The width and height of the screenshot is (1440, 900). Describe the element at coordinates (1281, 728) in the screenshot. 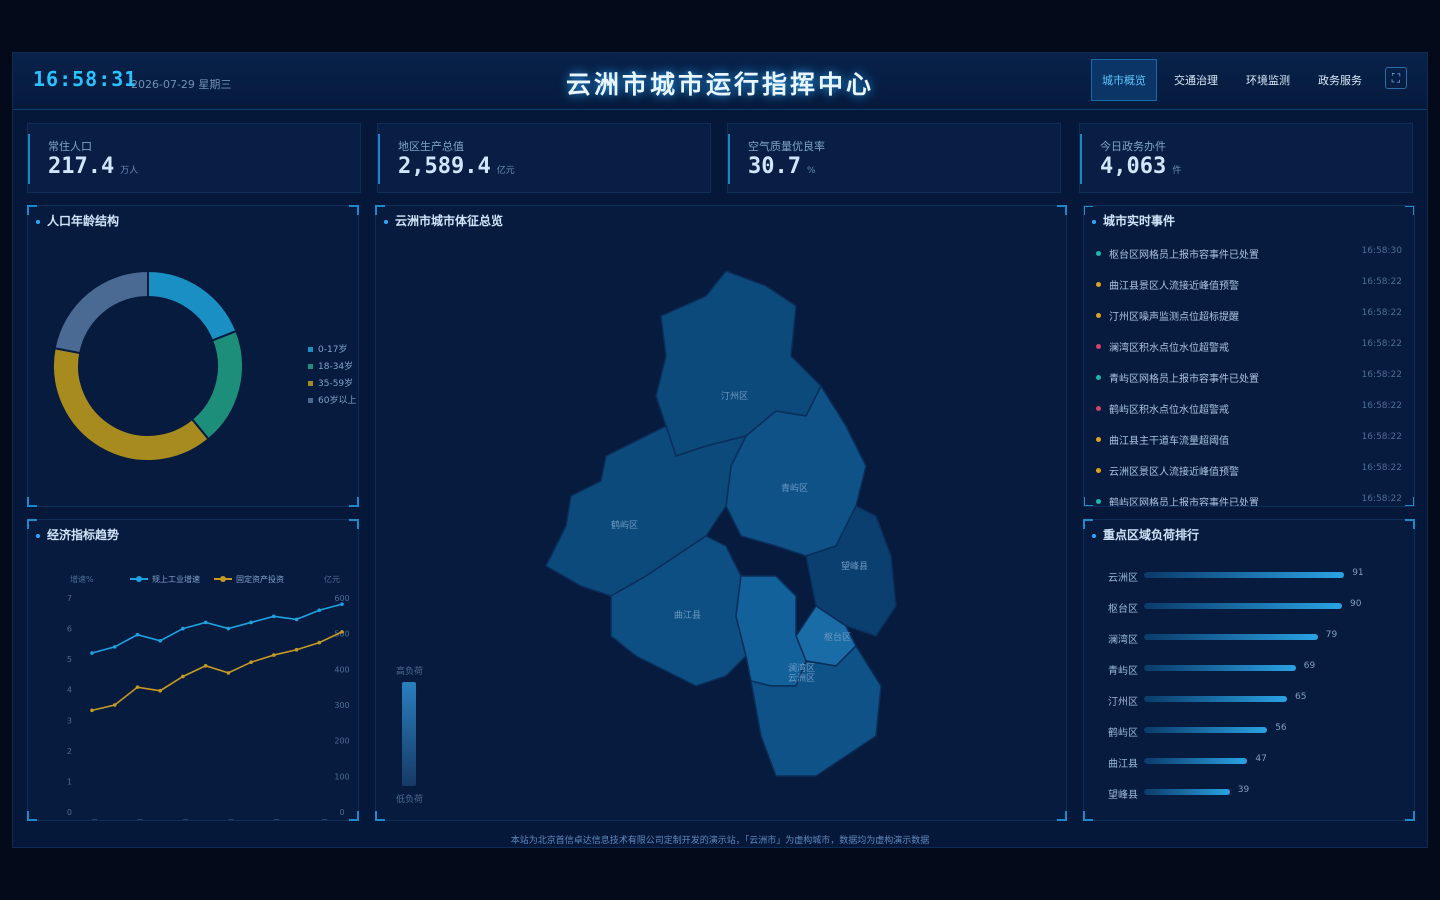

I see `rank-value: 56` at that location.